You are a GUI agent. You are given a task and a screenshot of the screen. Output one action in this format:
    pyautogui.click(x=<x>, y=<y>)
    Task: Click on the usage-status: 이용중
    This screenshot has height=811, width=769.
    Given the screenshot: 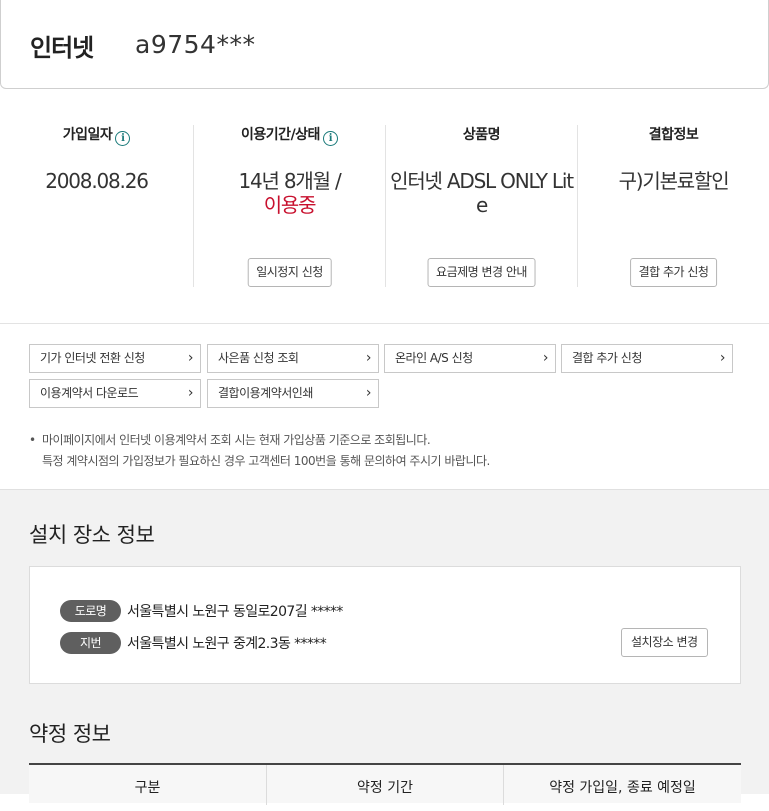 What is the action you would take?
    pyautogui.click(x=290, y=205)
    